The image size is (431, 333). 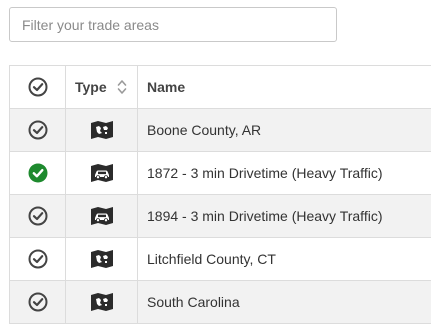 What do you see at coordinates (193, 302) in the screenshot?
I see `trade-area-name: South Carolina` at bounding box center [193, 302].